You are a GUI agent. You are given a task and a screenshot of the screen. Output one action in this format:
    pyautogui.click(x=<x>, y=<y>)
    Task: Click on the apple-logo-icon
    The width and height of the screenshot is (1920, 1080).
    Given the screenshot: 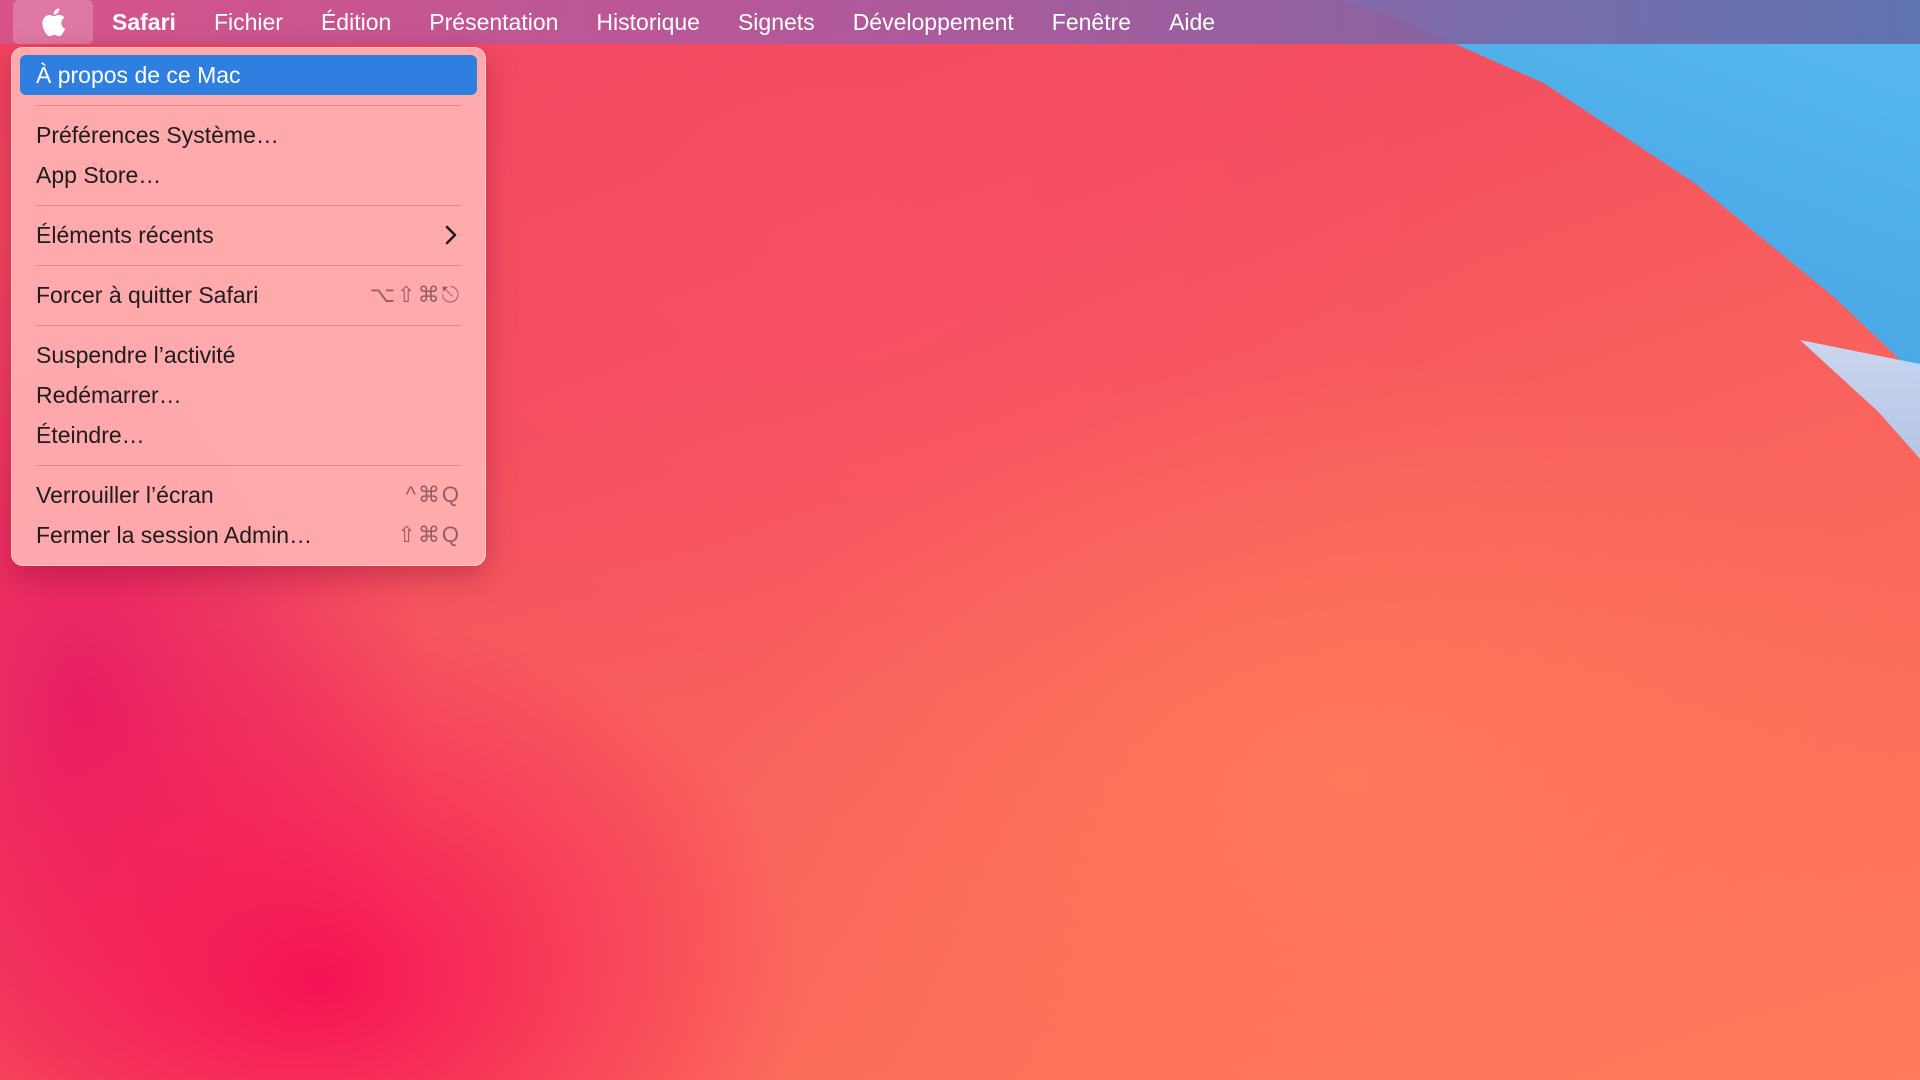 What is the action you would take?
    pyautogui.click(x=54, y=22)
    